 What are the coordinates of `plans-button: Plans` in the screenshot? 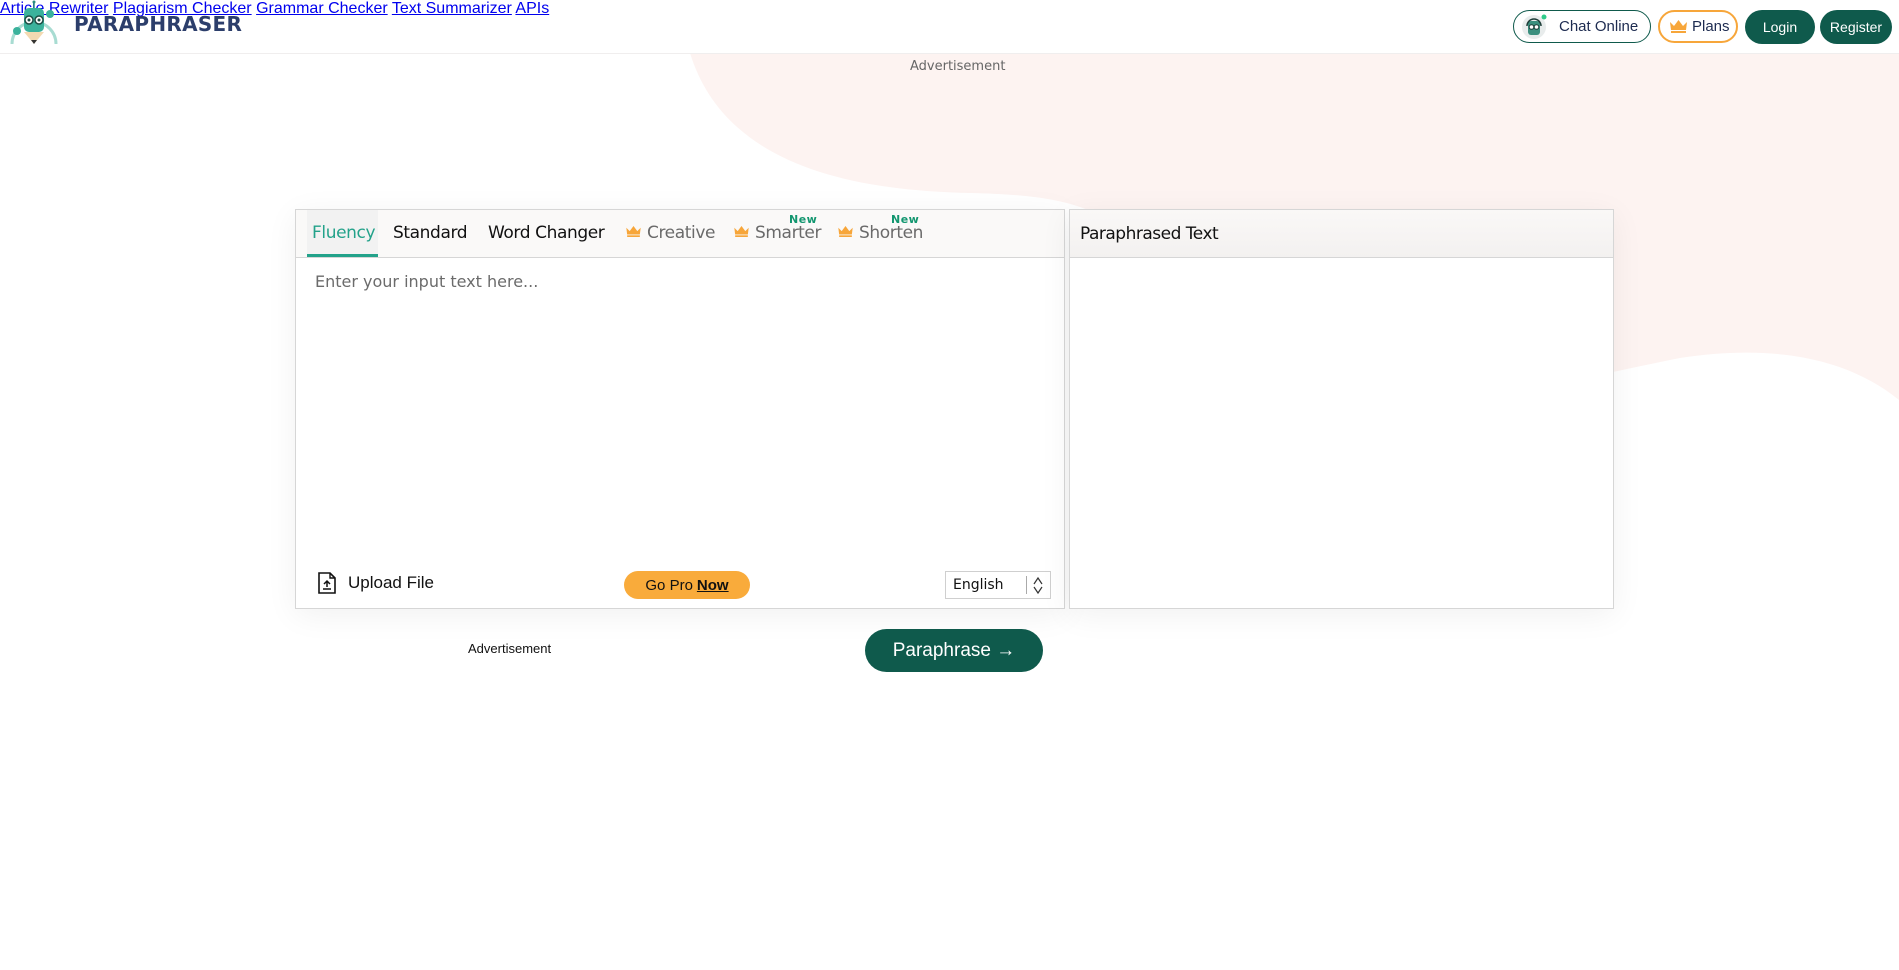 It's located at (1698, 26).